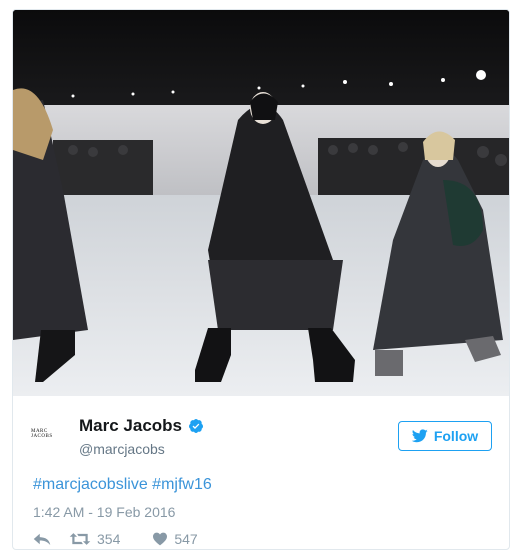 The image size is (522, 558). I want to click on author-name-row: Marc Jacobs, so click(141, 426).